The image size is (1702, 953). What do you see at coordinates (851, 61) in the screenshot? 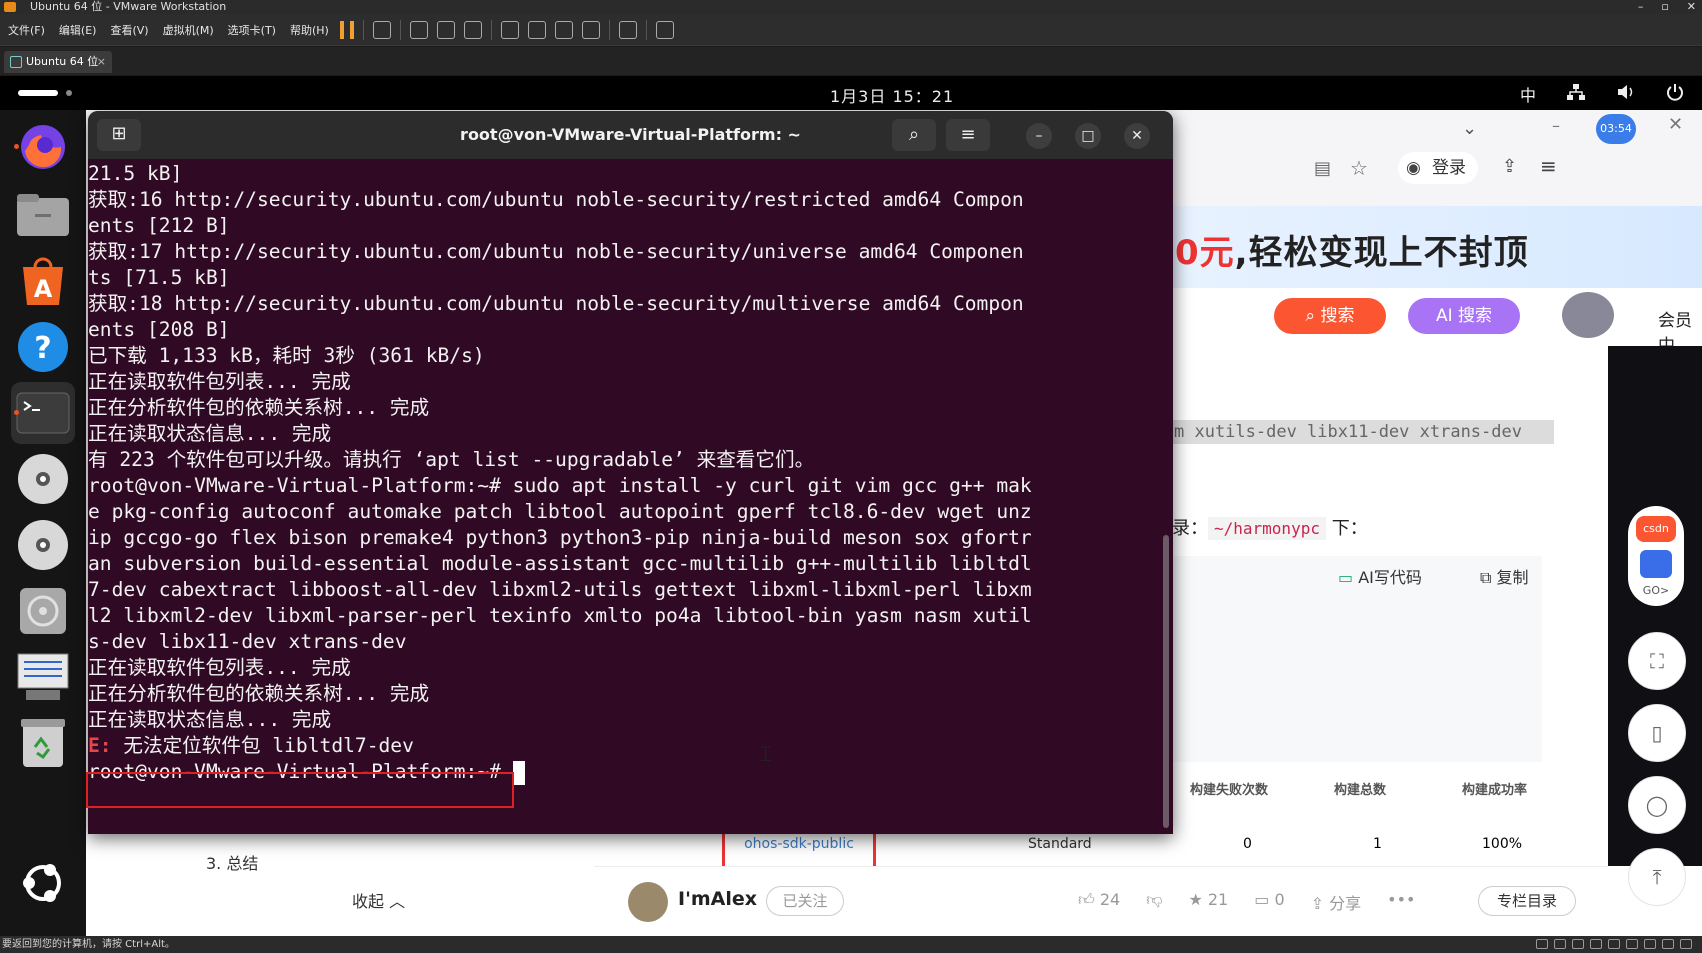
I see `vmware-tabbar: Ubuntu 64 位 ×` at bounding box center [851, 61].